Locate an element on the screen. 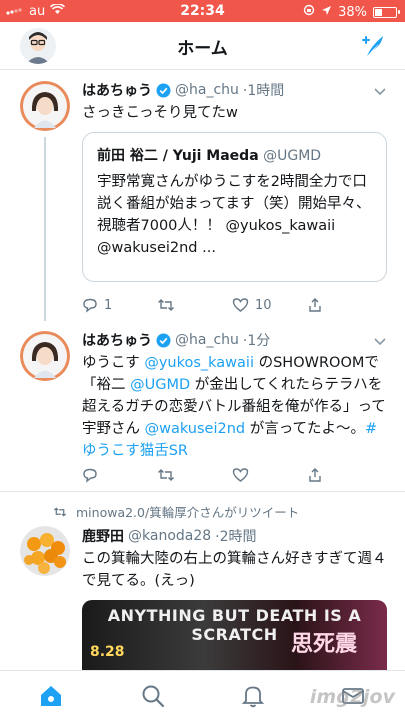 Image resolution: width=405 pixels, height=720 pixels. mention-link: @wakusei2nd is located at coordinates (195, 429).